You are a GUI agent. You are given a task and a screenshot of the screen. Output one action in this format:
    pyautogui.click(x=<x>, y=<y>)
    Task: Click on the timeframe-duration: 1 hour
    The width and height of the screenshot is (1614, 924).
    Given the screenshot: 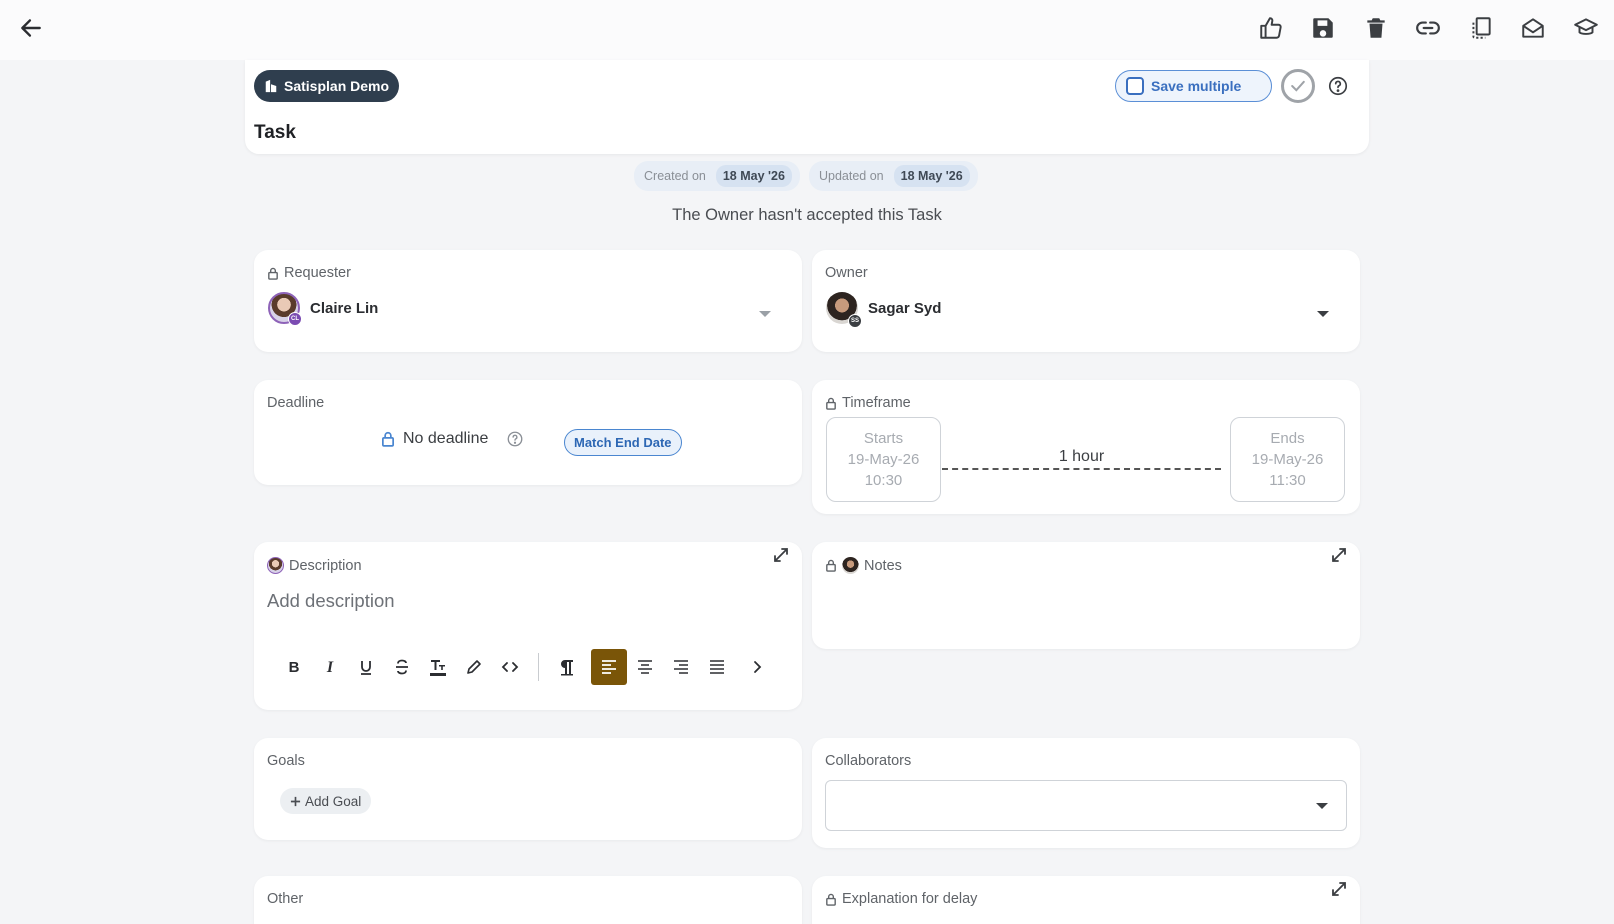 What is the action you would take?
    pyautogui.click(x=1081, y=456)
    